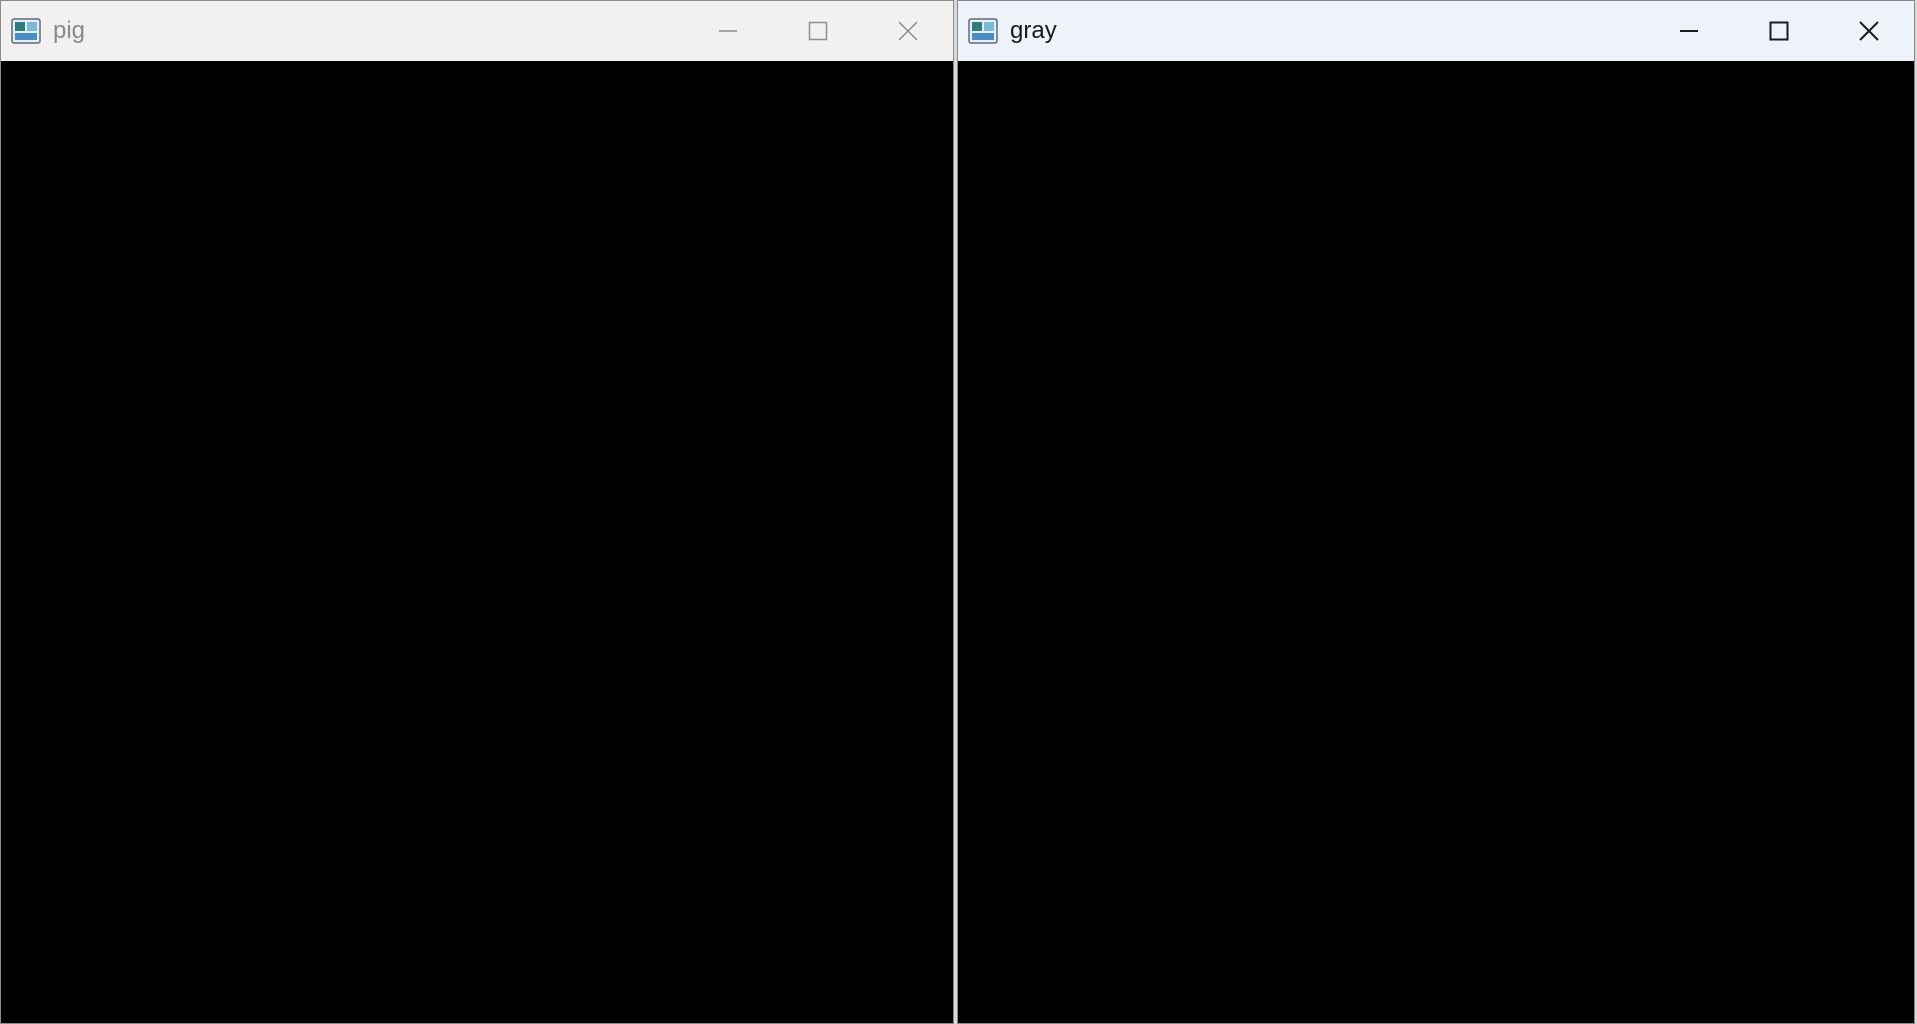 This screenshot has width=1917, height=1024. I want to click on window-title: gray, so click(1033, 30).